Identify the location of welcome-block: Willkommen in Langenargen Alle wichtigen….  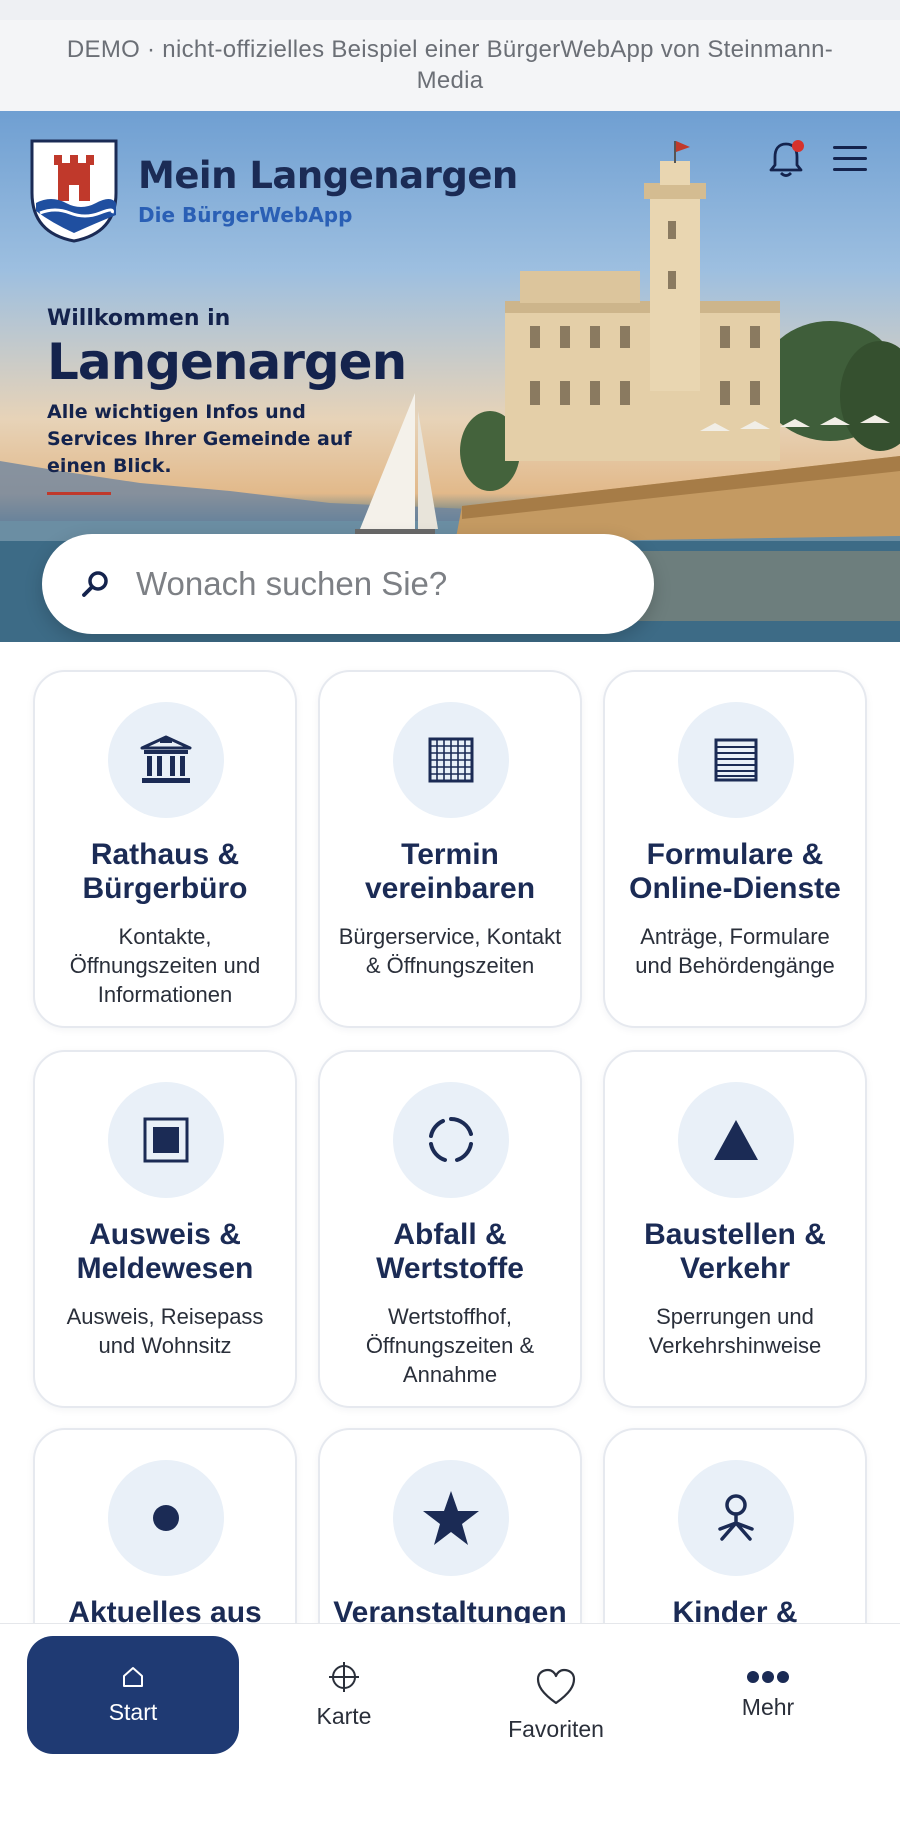
(227, 400).